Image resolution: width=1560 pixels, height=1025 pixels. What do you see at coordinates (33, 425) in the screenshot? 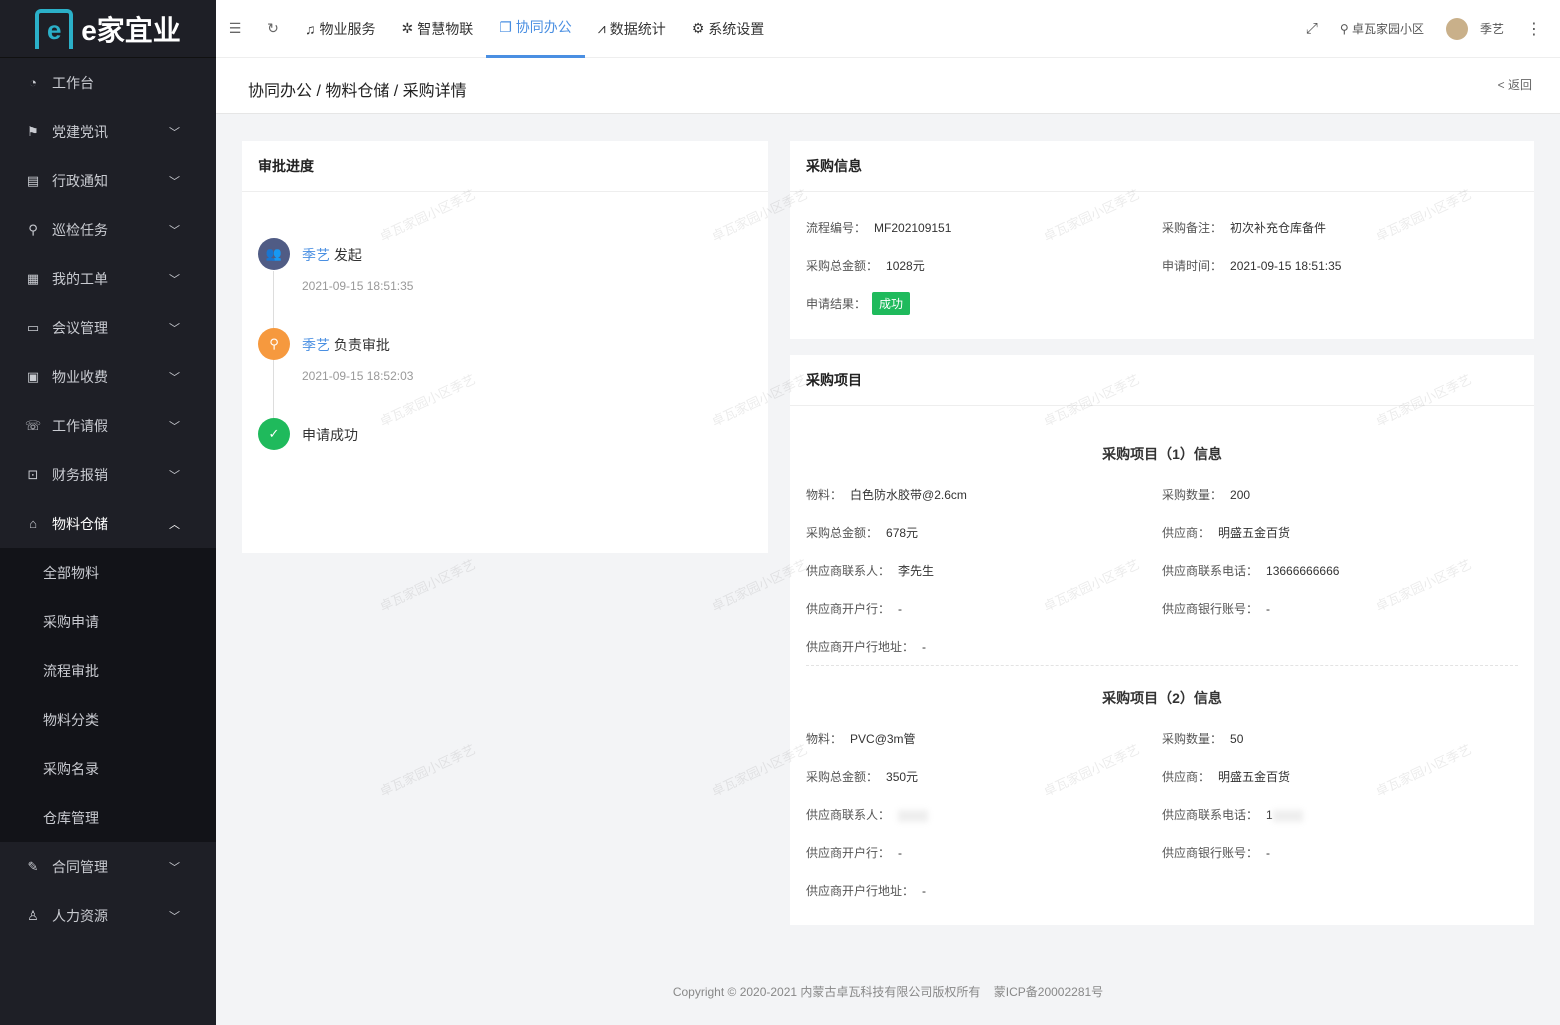
I see `leave-icon: ☏` at bounding box center [33, 425].